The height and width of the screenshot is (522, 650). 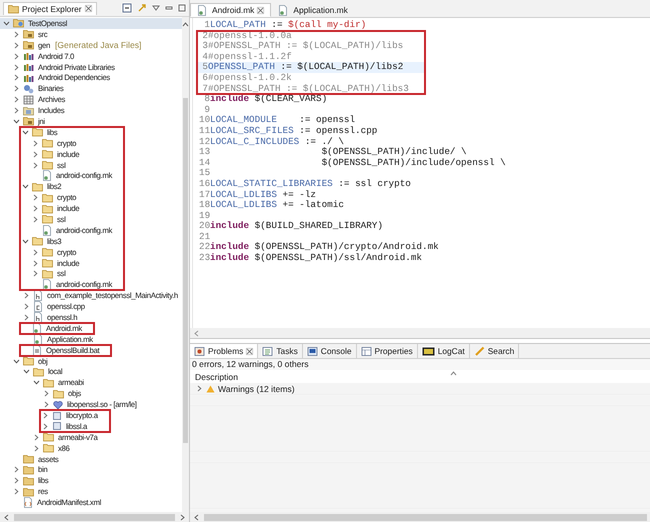 What do you see at coordinates (28, 111) in the screenshot?
I see `includes-icon` at bounding box center [28, 111].